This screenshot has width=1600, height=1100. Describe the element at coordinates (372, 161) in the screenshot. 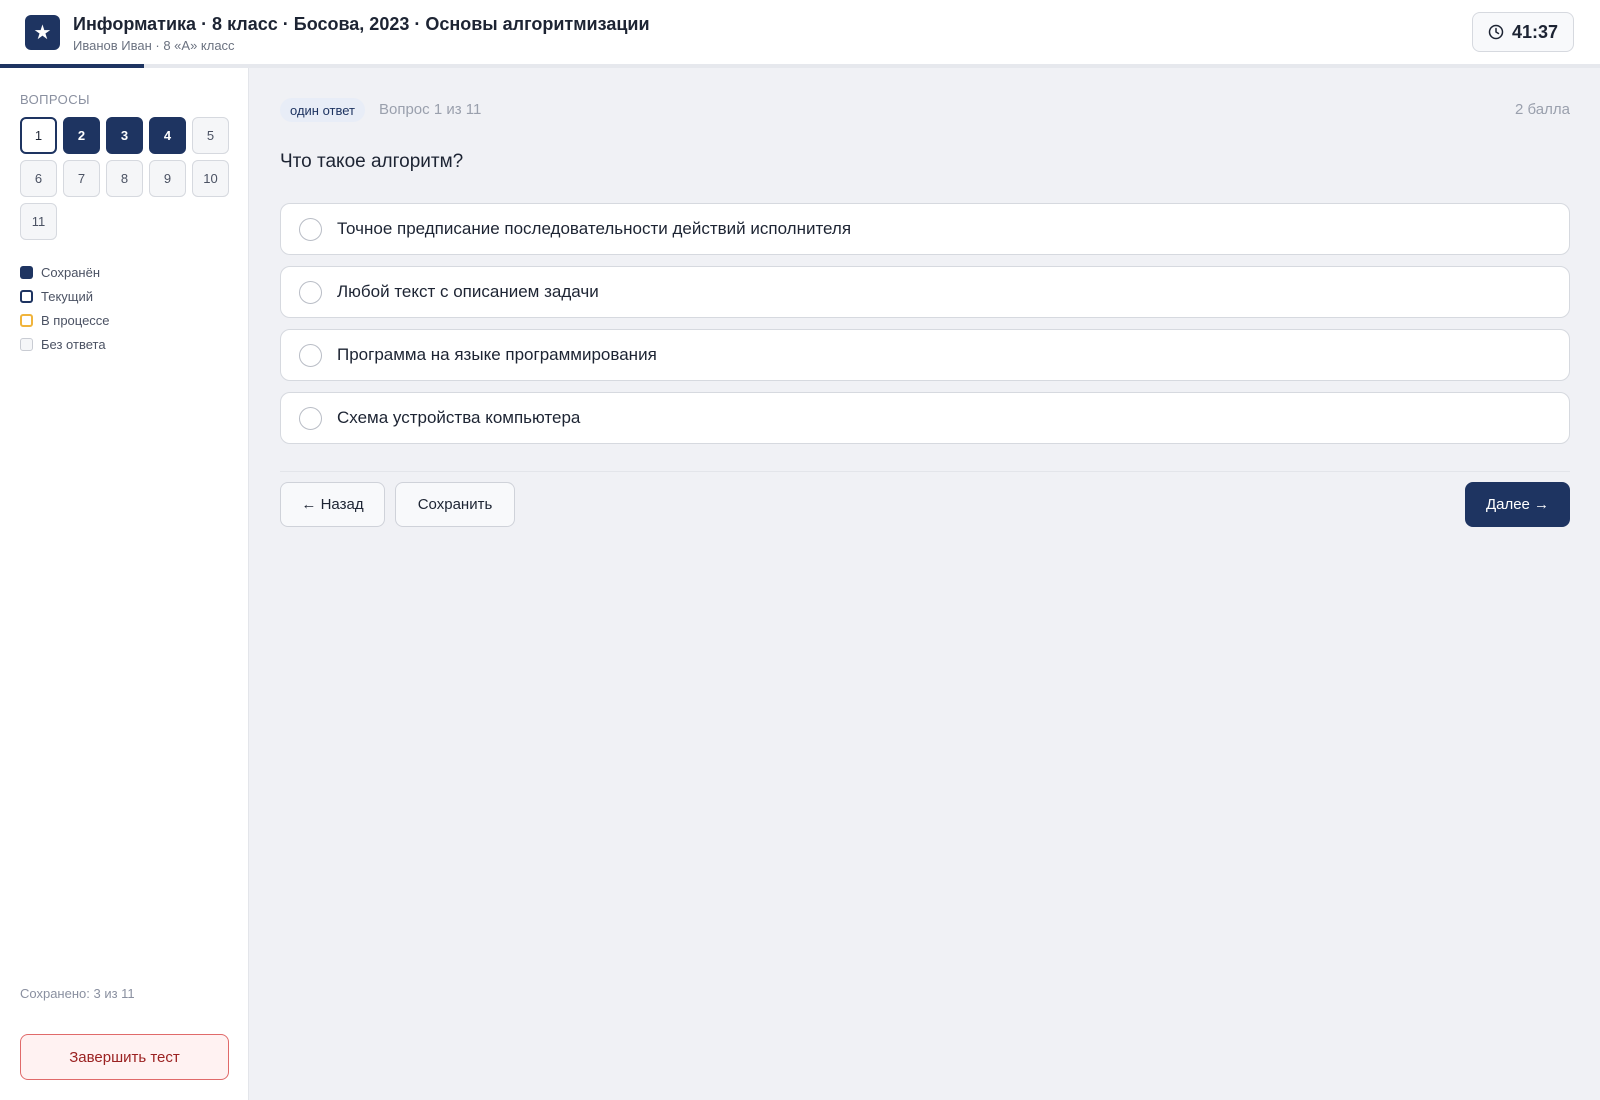

I see `question-text: Что такое алгоритм?` at that location.